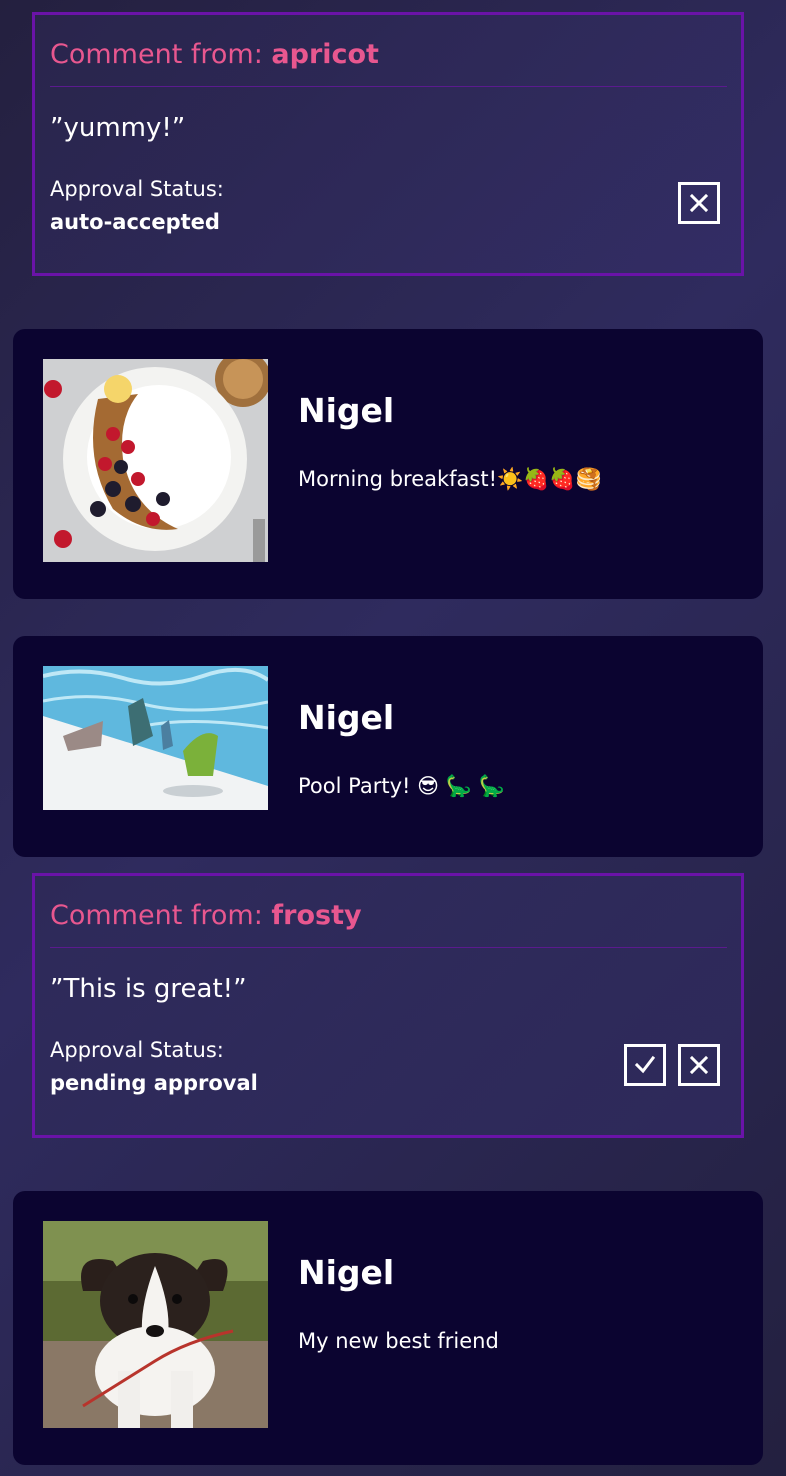  I want to click on approval-status-value: auto-accepted, so click(135, 222).